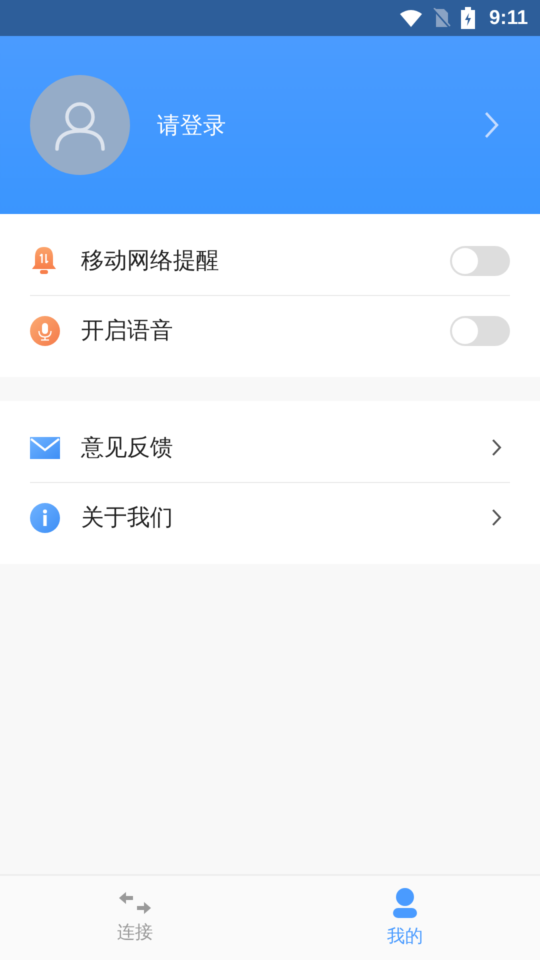 This screenshot has height=960, width=540. I want to click on setting-label: 移动网络提醒, so click(150, 261).